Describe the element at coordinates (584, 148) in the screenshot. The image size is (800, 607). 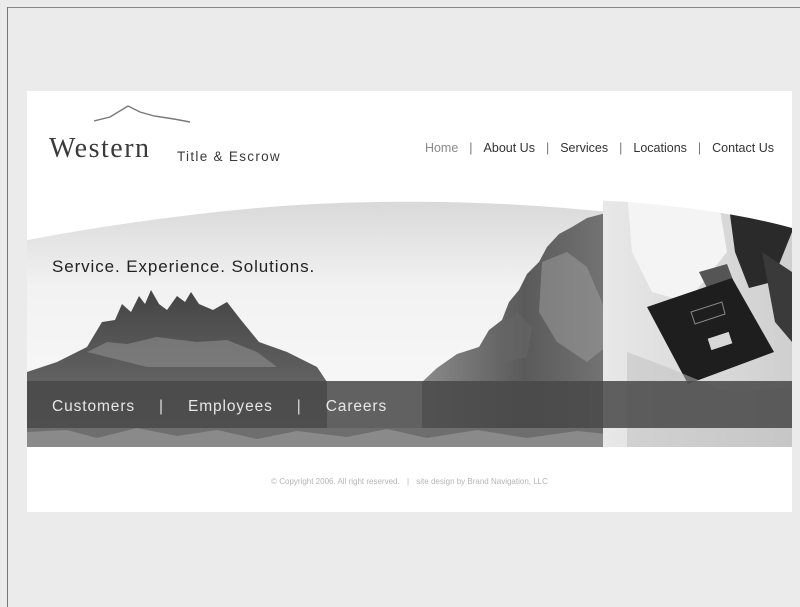
I see `nav-services-link: Services` at that location.